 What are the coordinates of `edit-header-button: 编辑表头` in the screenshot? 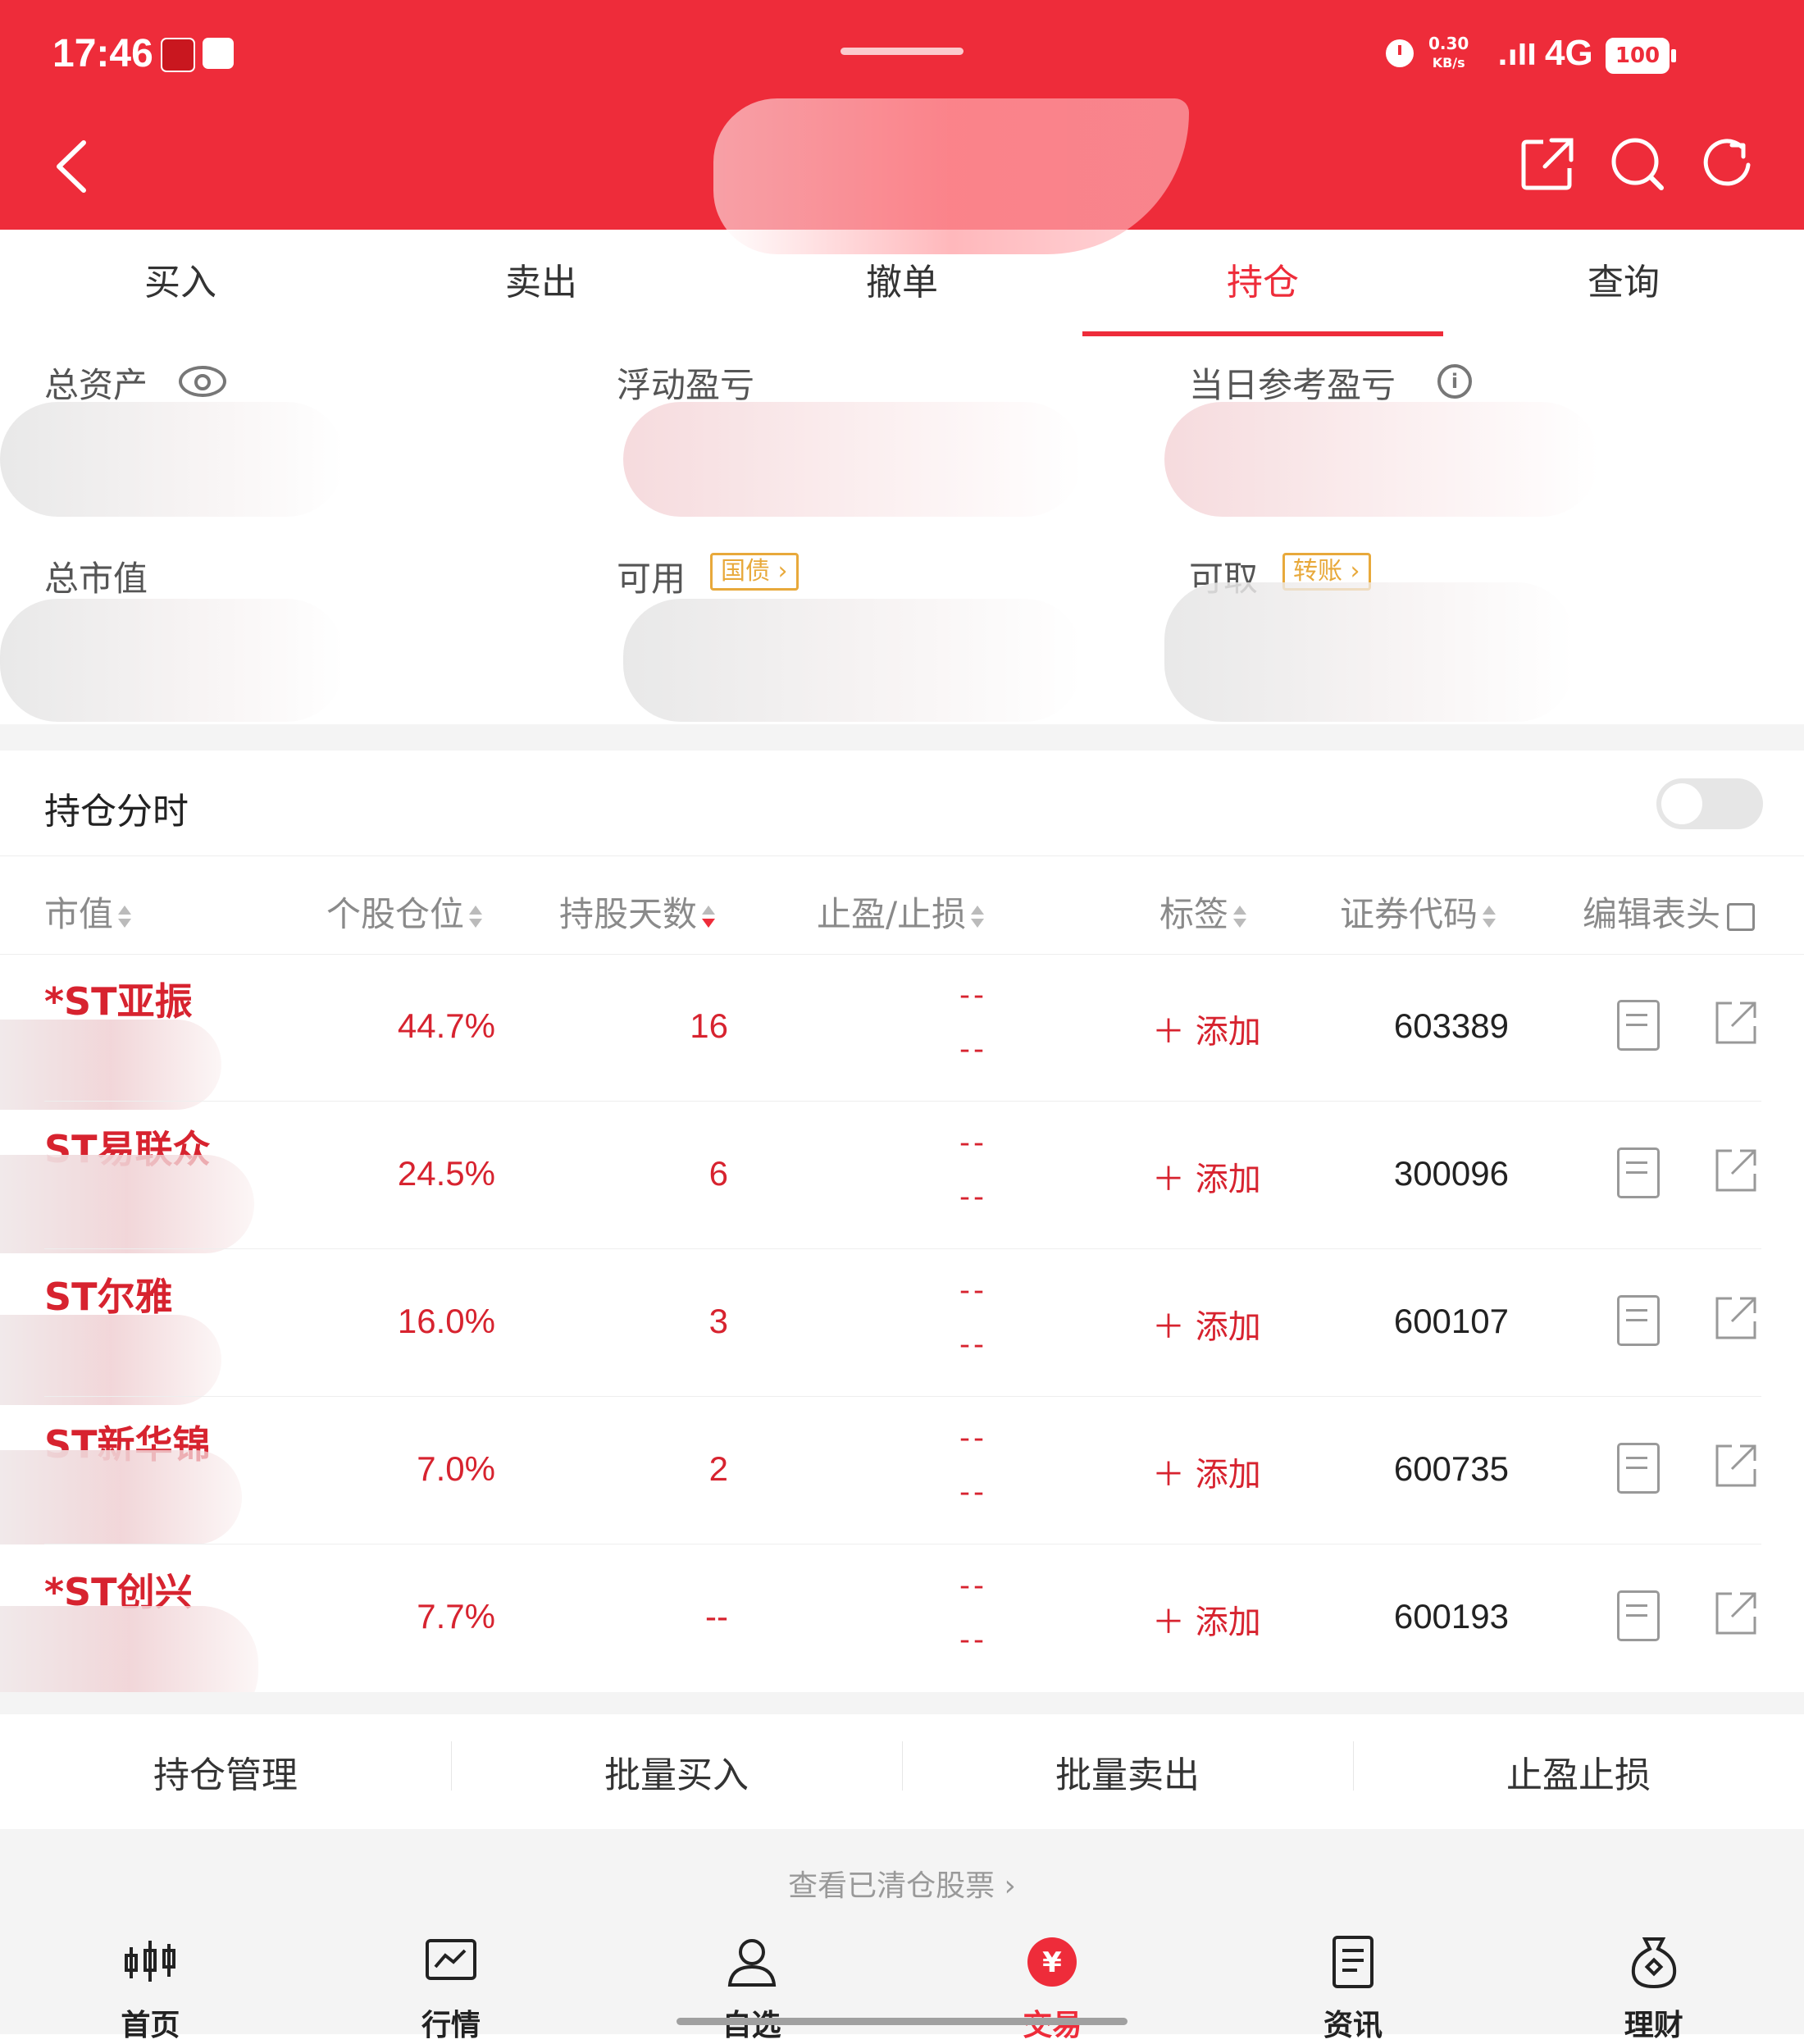 It's located at (1669, 912).